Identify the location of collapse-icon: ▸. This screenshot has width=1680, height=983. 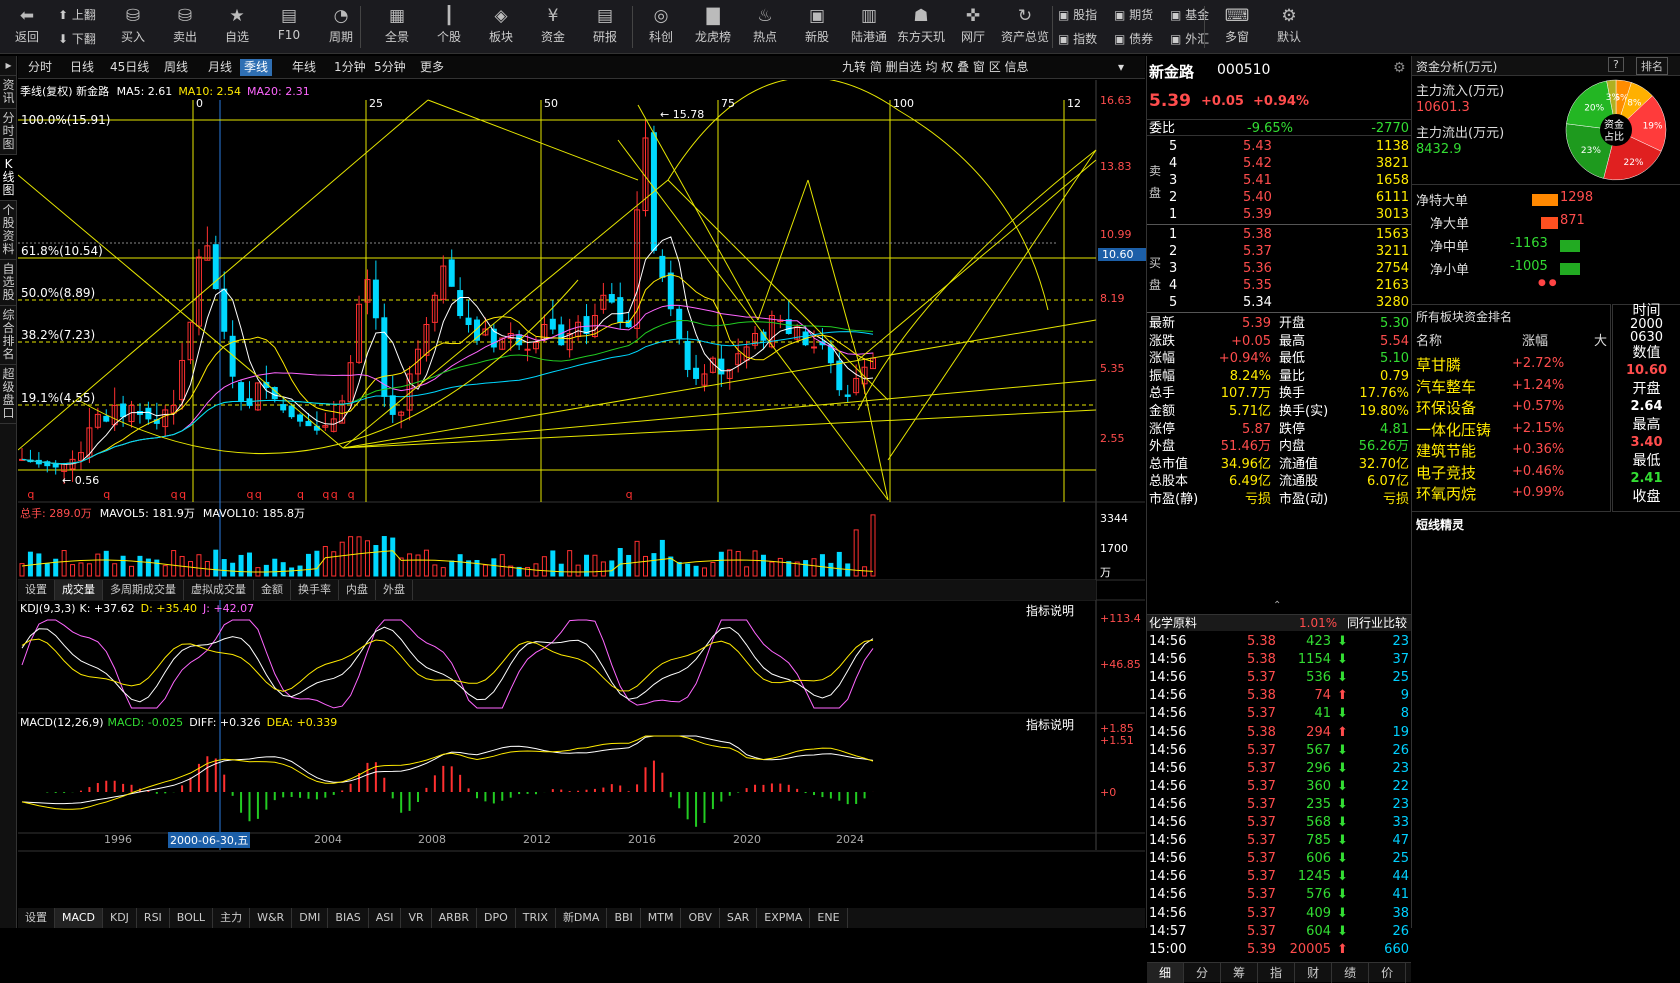
(8, 66).